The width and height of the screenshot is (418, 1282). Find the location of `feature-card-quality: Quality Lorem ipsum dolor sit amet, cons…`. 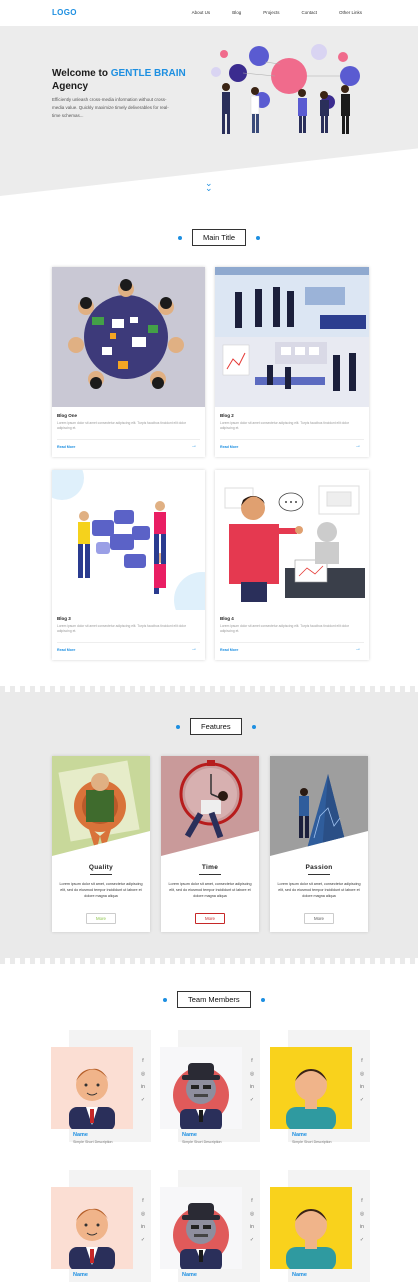

feature-card-quality: Quality Lorem ipsum dolor sit amet, cons… is located at coordinates (101, 844).